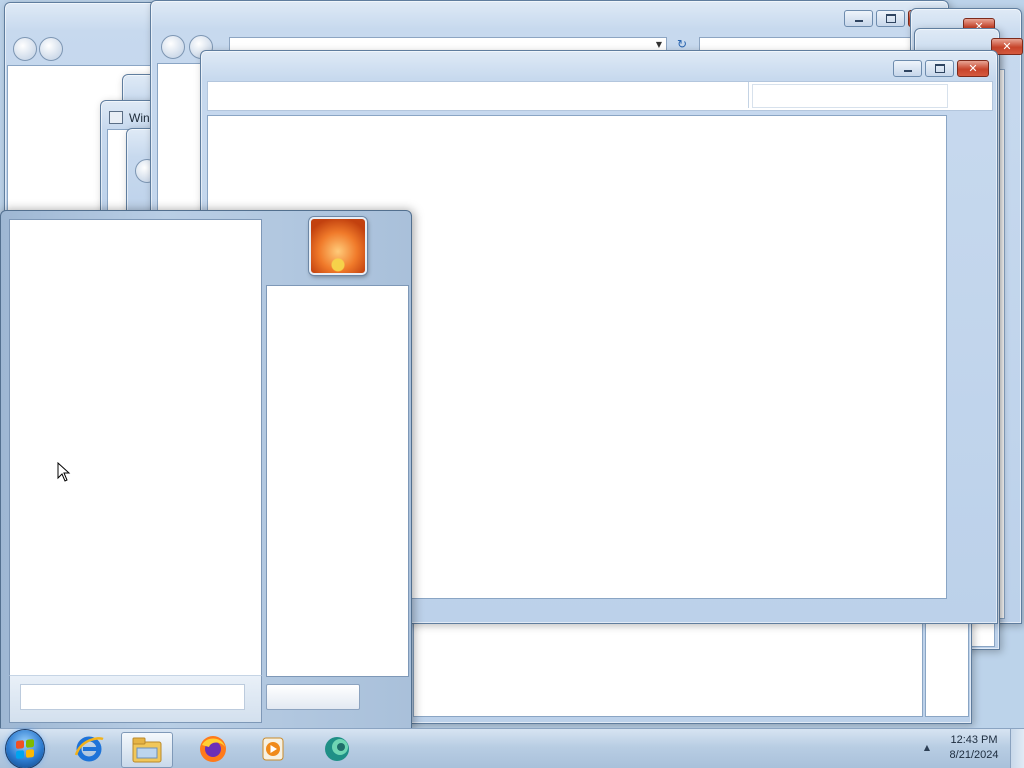 The width and height of the screenshot is (1024, 768). I want to click on taskbar-internet-explorer, so click(89, 749).